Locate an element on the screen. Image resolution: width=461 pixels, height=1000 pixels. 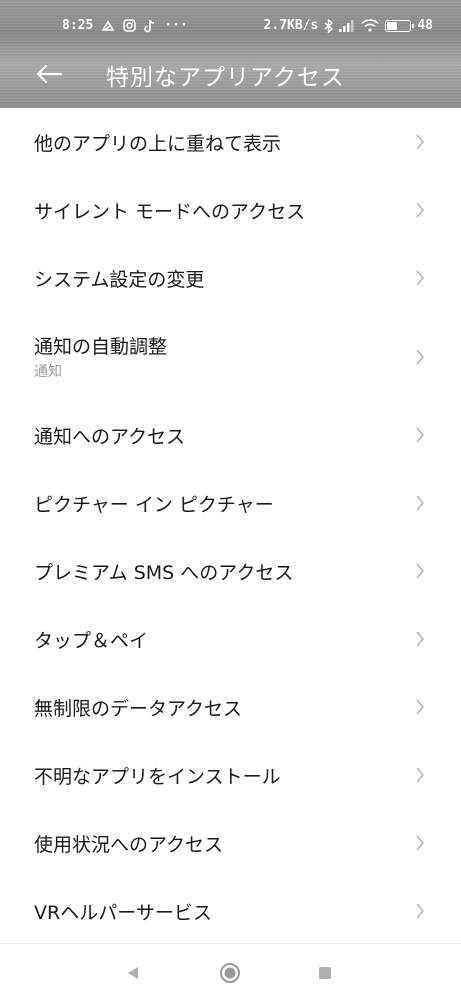
item-label: 通知の自動調整 is located at coordinates (101, 347).